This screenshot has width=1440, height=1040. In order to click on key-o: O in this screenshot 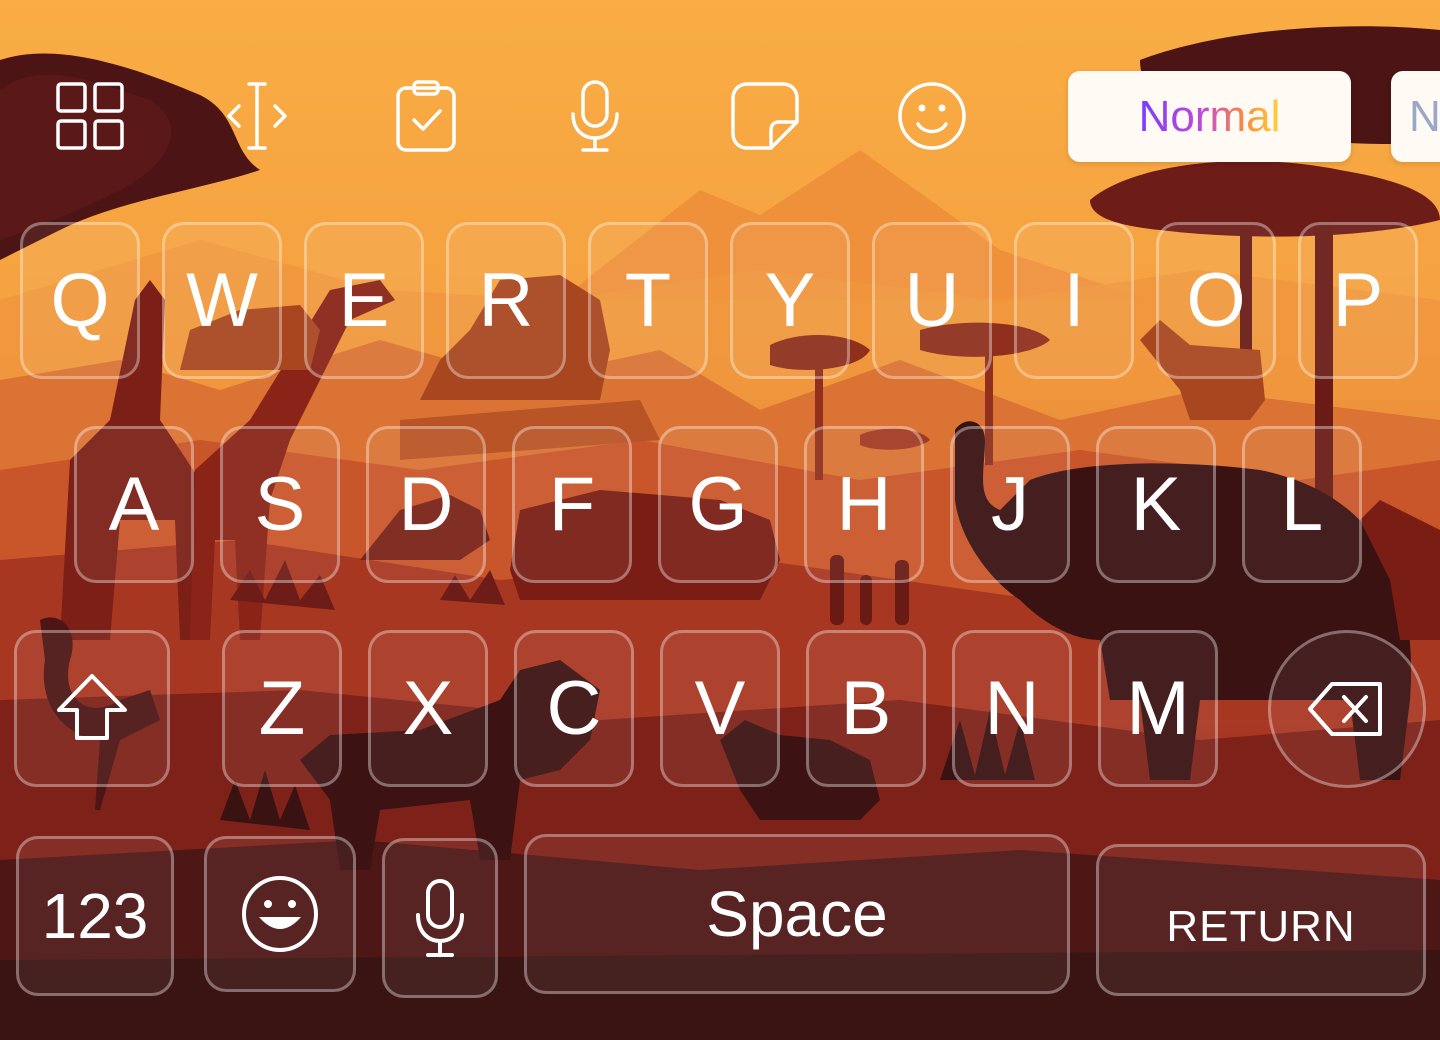, I will do `click(1216, 300)`.